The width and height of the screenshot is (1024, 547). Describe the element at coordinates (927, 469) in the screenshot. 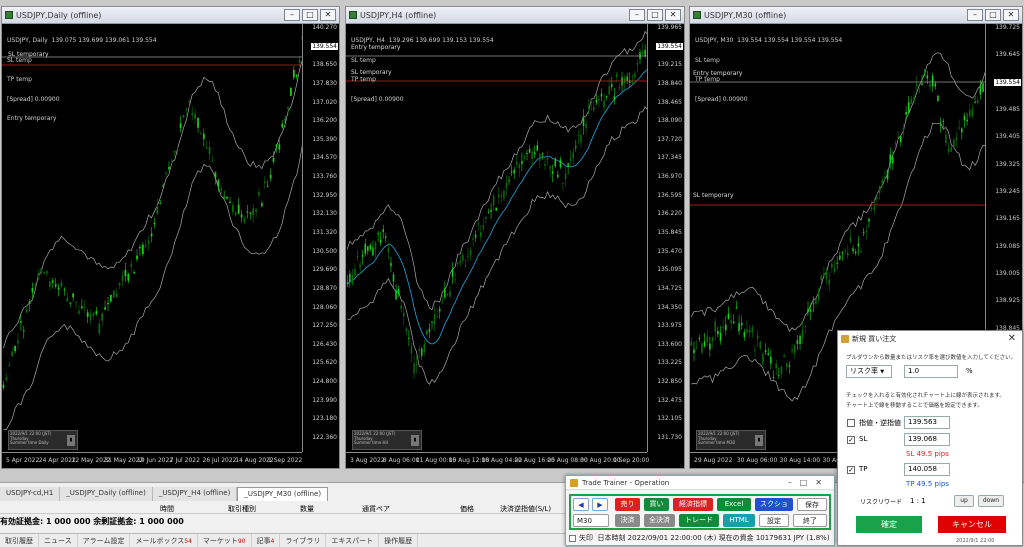

I see `tp-price-input: 140.058` at that location.